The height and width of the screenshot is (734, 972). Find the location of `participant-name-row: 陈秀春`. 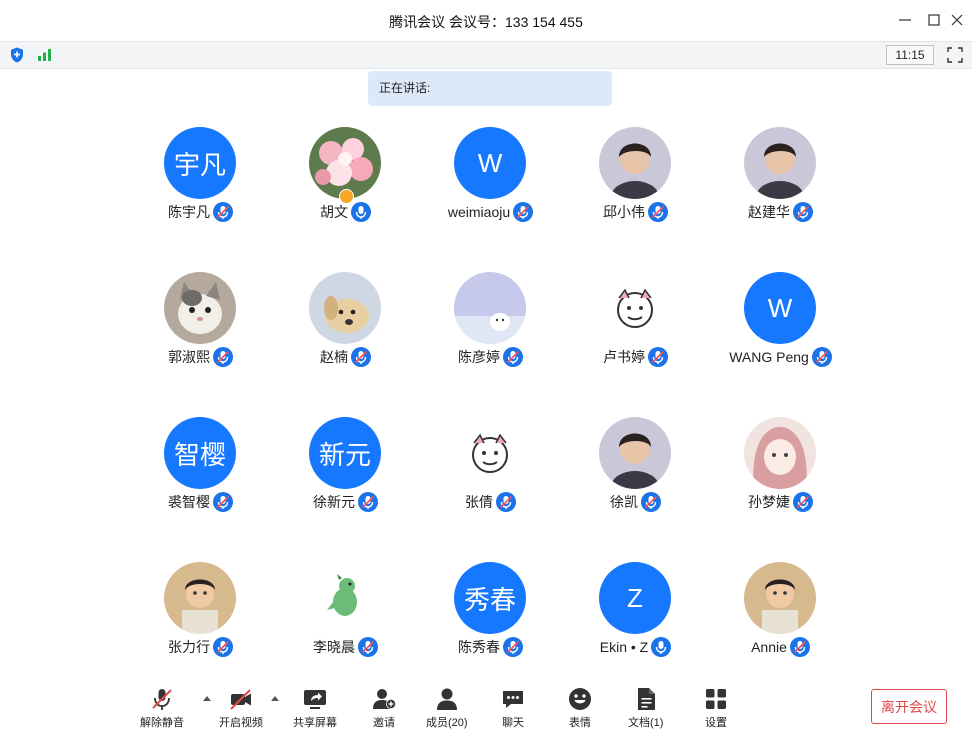

participant-name-row: 陈秀春 is located at coordinates (490, 647).